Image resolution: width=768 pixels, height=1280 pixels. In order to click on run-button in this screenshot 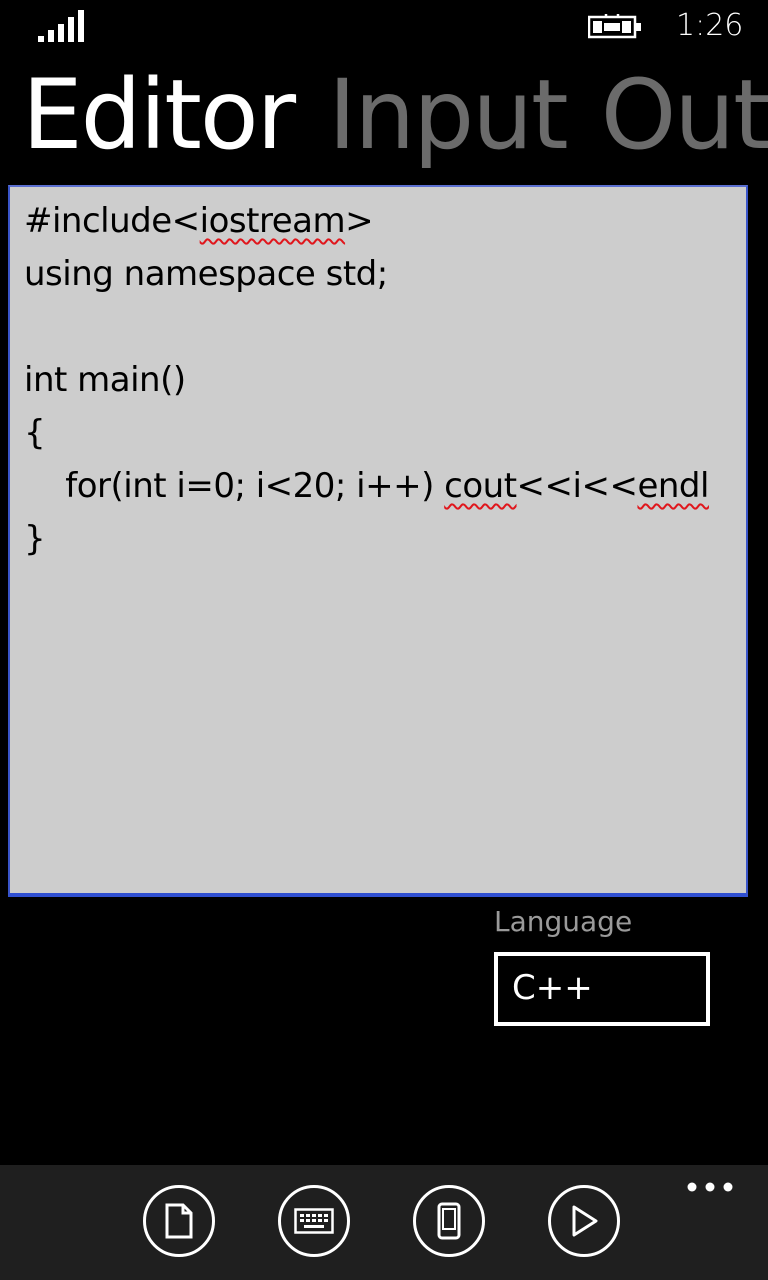, I will do `click(584, 1221)`.